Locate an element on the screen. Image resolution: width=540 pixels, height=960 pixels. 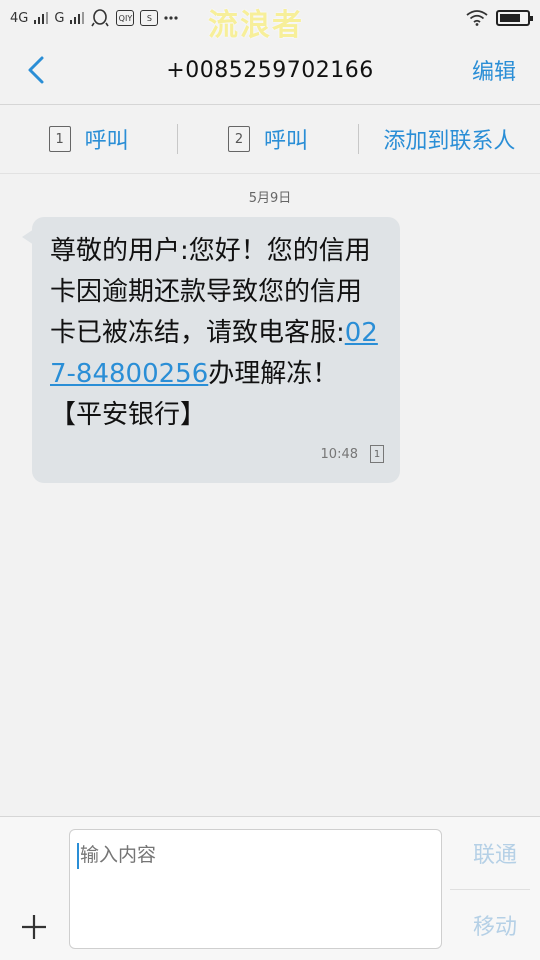
send-mobile-button: 移动 is located at coordinates (495, 925).